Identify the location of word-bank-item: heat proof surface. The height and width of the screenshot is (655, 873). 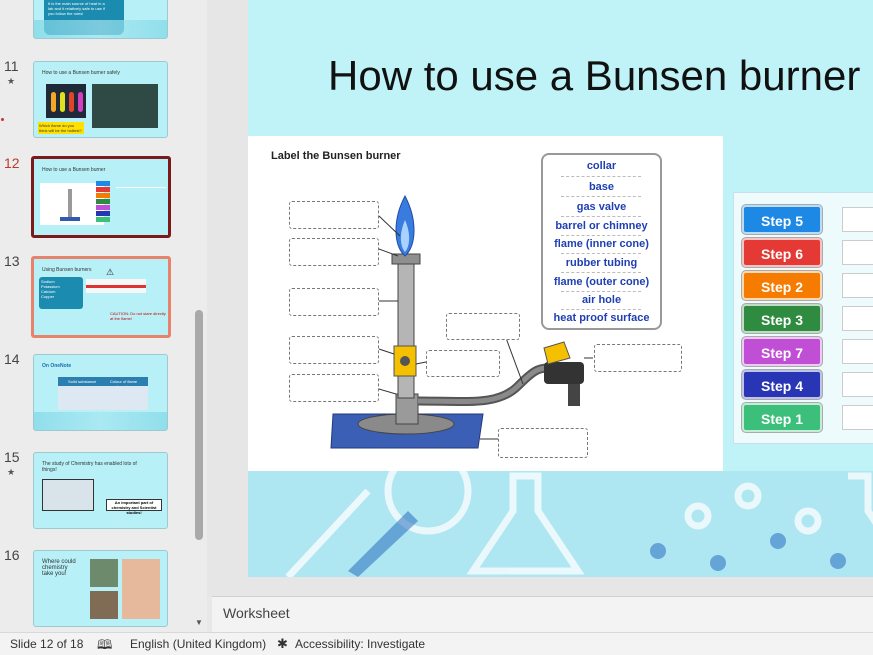
(601, 318).